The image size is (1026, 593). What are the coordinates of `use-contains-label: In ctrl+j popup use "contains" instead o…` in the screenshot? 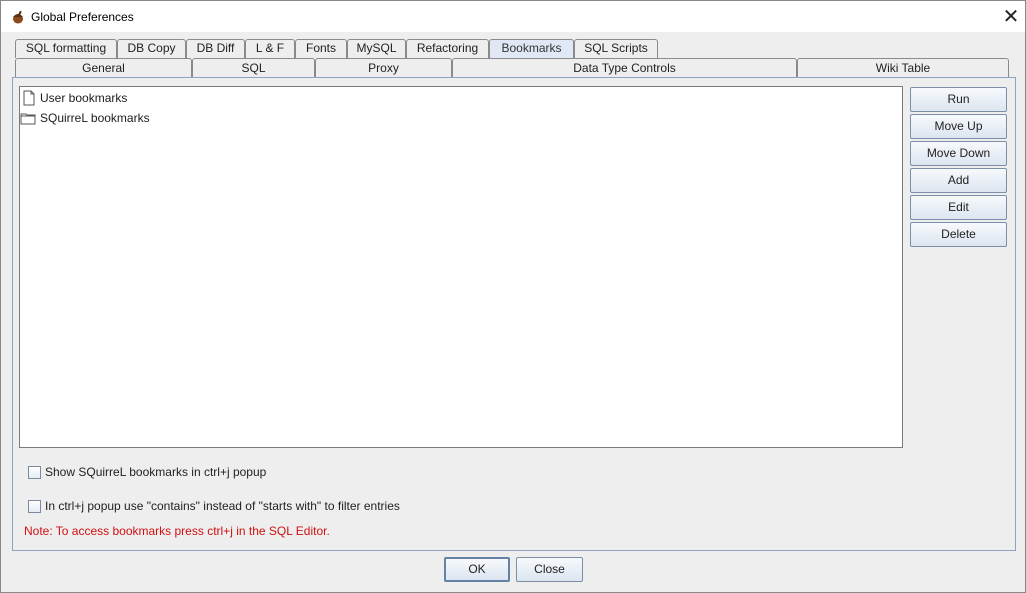 It's located at (222, 506).